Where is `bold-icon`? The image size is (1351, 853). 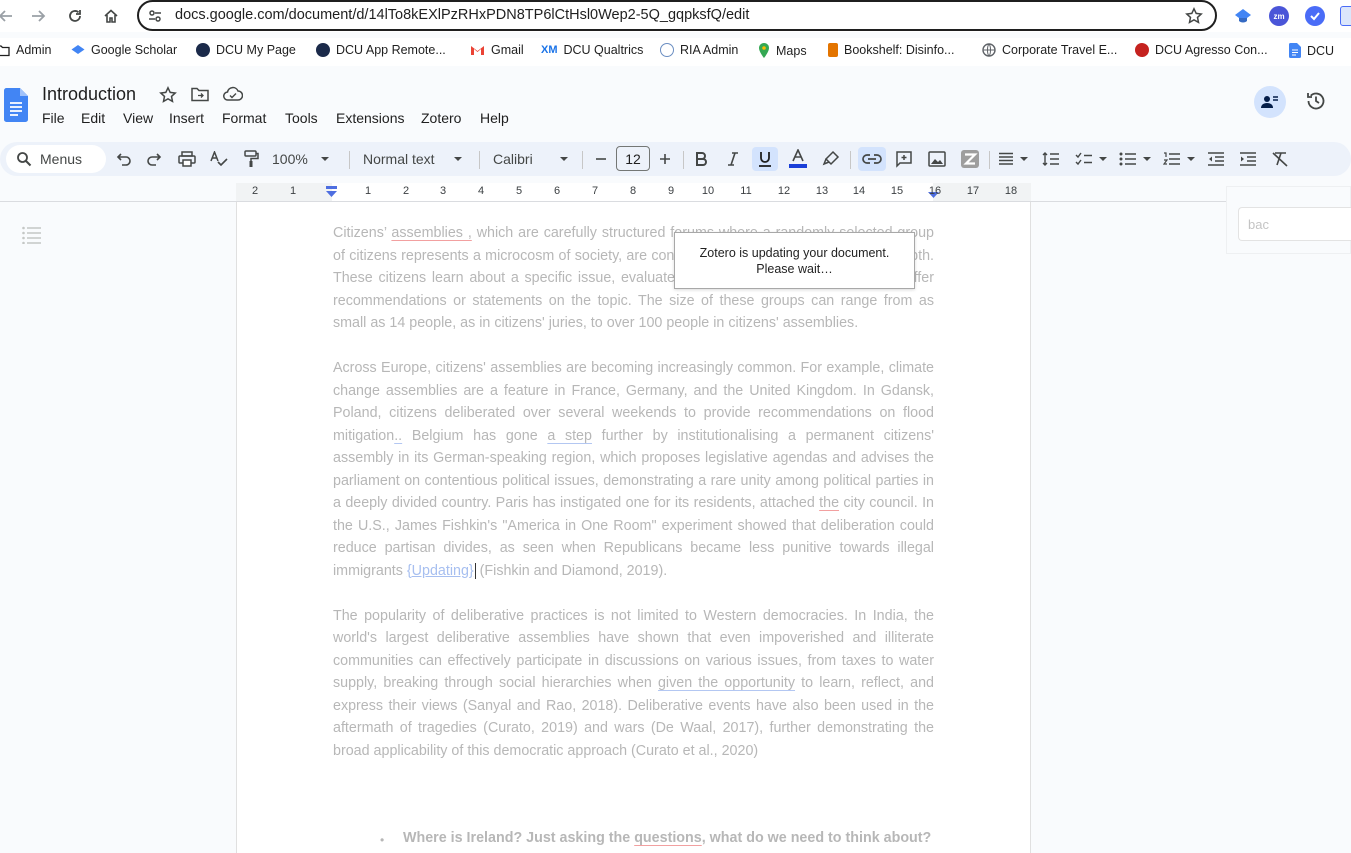 bold-icon is located at coordinates (701, 159).